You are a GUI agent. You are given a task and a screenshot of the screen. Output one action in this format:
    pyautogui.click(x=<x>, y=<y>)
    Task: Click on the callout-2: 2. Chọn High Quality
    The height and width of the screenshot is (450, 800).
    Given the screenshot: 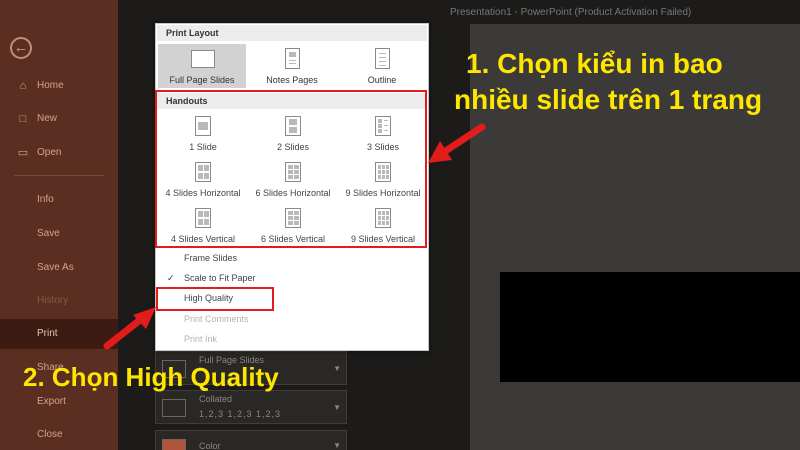 What is the action you would take?
    pyautogui.click(x=151, y=377)
    